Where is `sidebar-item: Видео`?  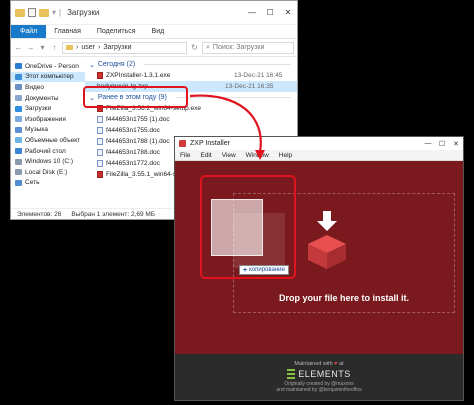 sidebar-item: Видео is located at coordinates (48, 87).